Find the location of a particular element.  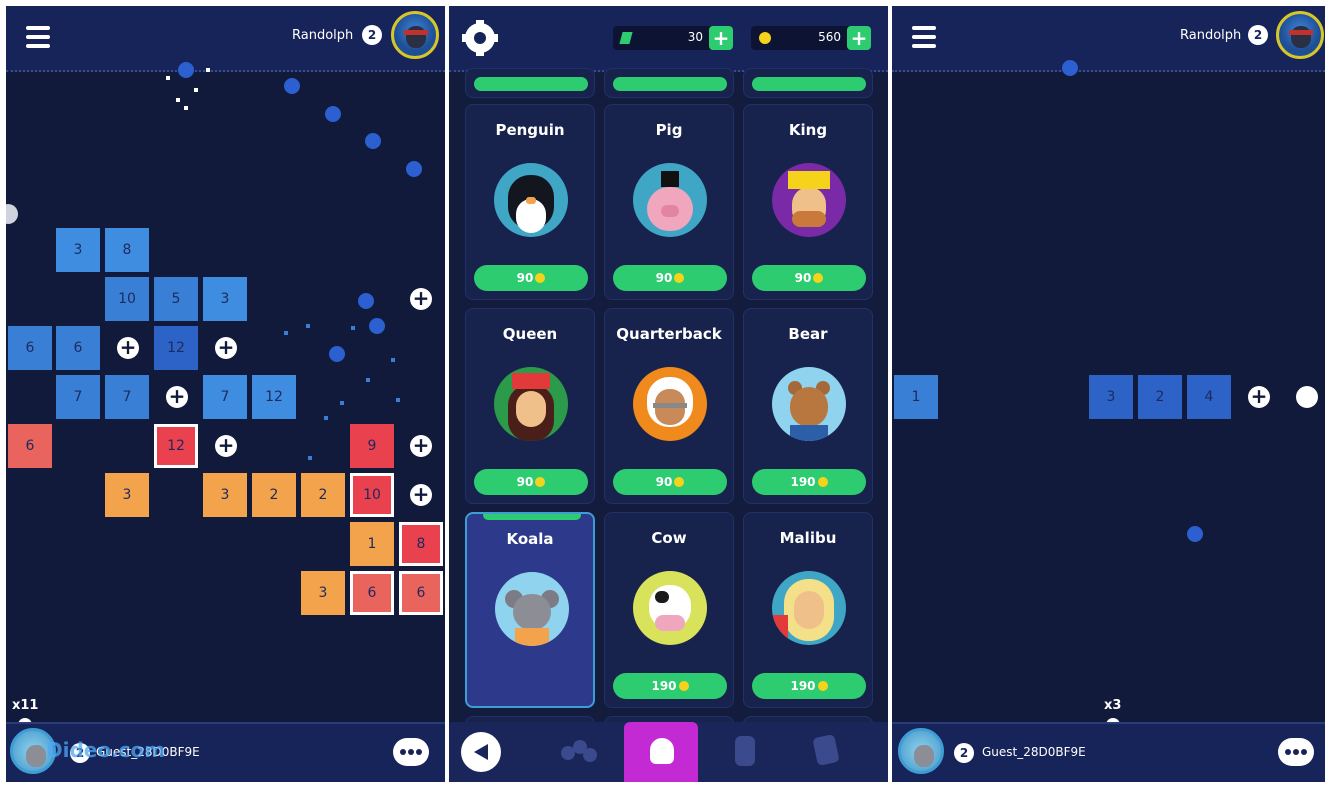

balls-icon is located at coordinates (590, 755).